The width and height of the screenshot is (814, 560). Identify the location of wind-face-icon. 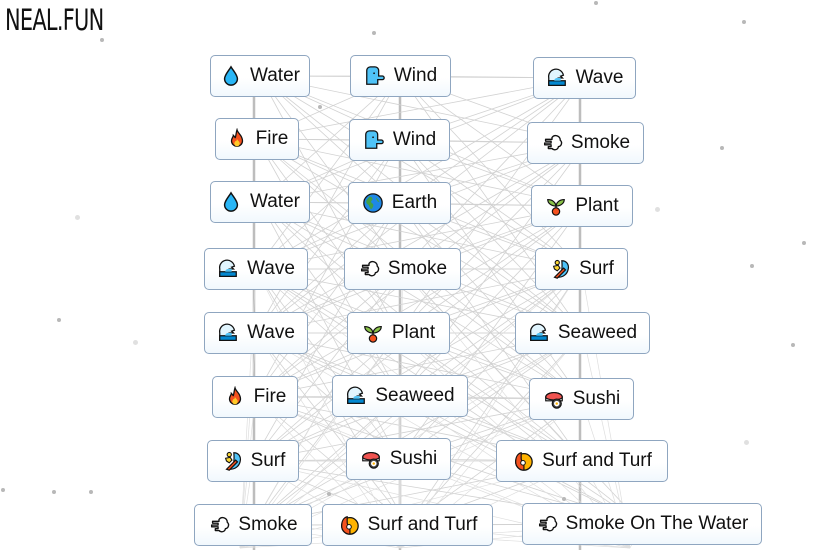
(374, 140).